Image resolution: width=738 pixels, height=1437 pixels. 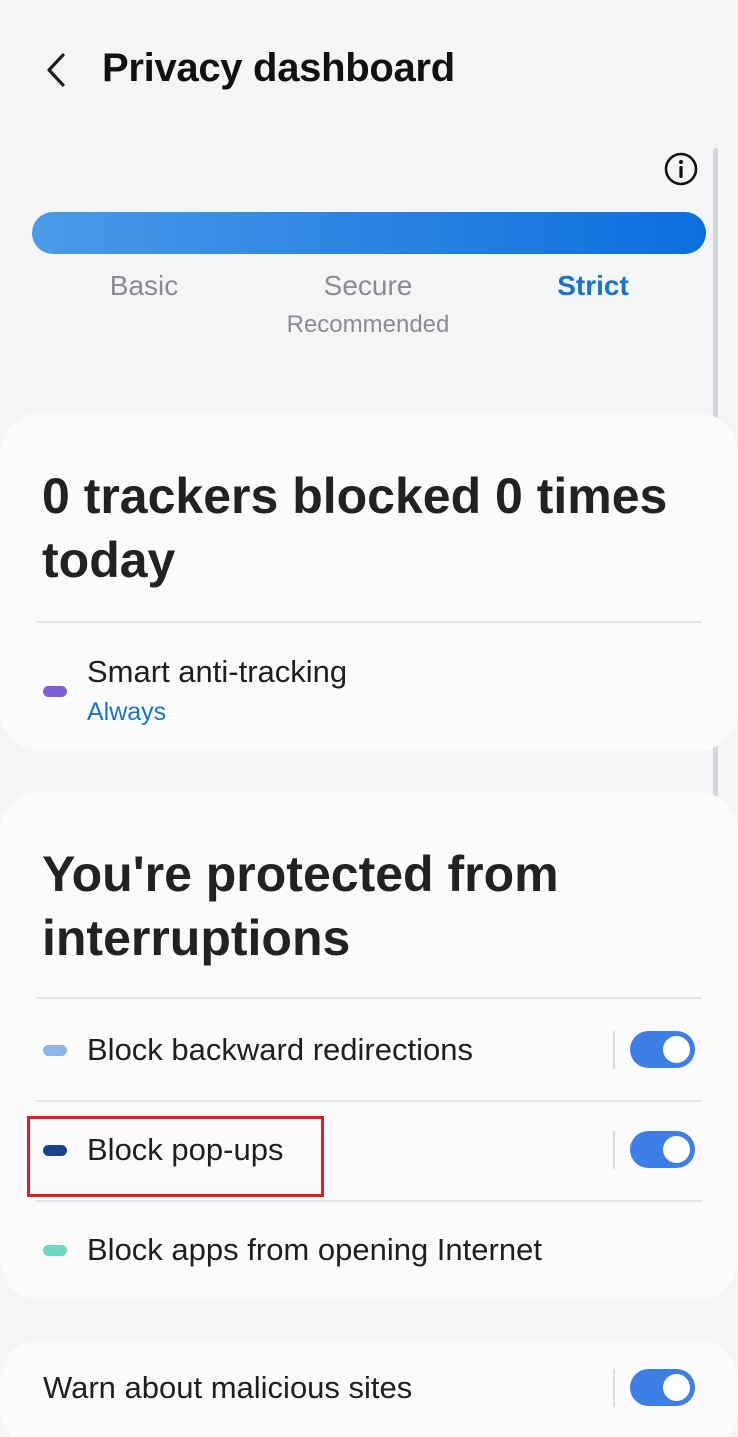 What do you see at coordinates (662, 1387) in the screenshot?
I see `warn-malicious-sites-toggle` at bounding box center [662, 1387].